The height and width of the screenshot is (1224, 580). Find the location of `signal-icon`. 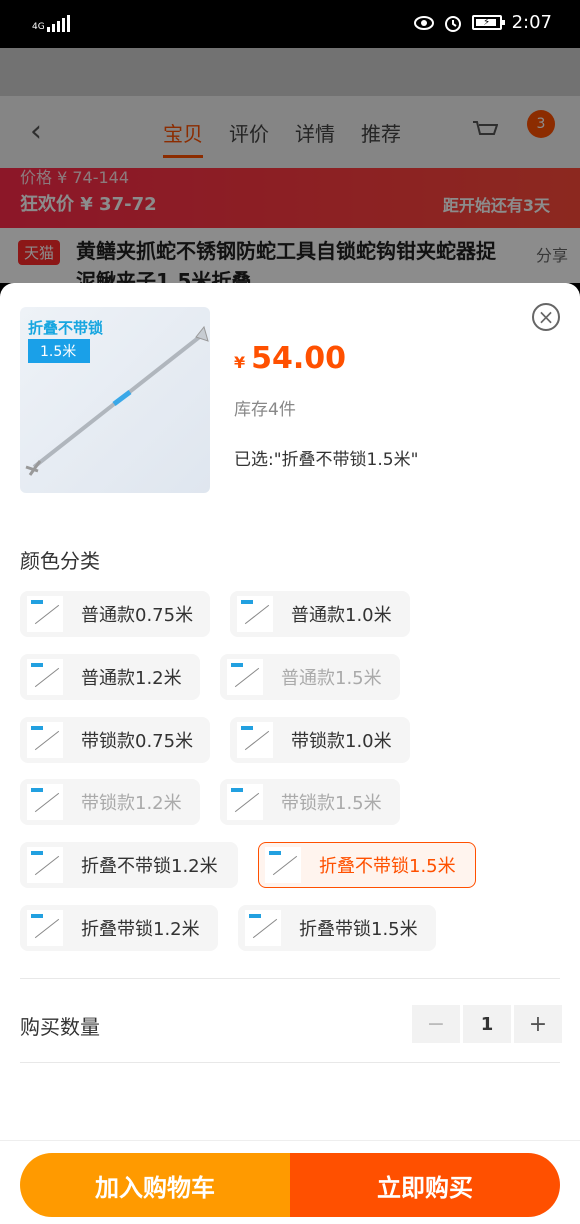

signal-icon is located at coordinates (58, 23).